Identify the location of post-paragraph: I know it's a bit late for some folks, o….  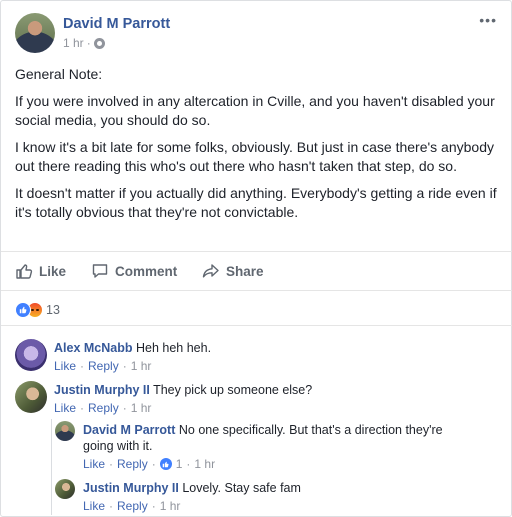
(254, 156).